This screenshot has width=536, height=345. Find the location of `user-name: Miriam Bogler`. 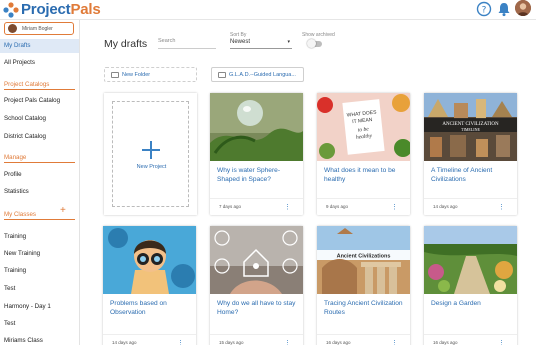

user-name: Miriam Bogler is located at coordinates (37, 28).